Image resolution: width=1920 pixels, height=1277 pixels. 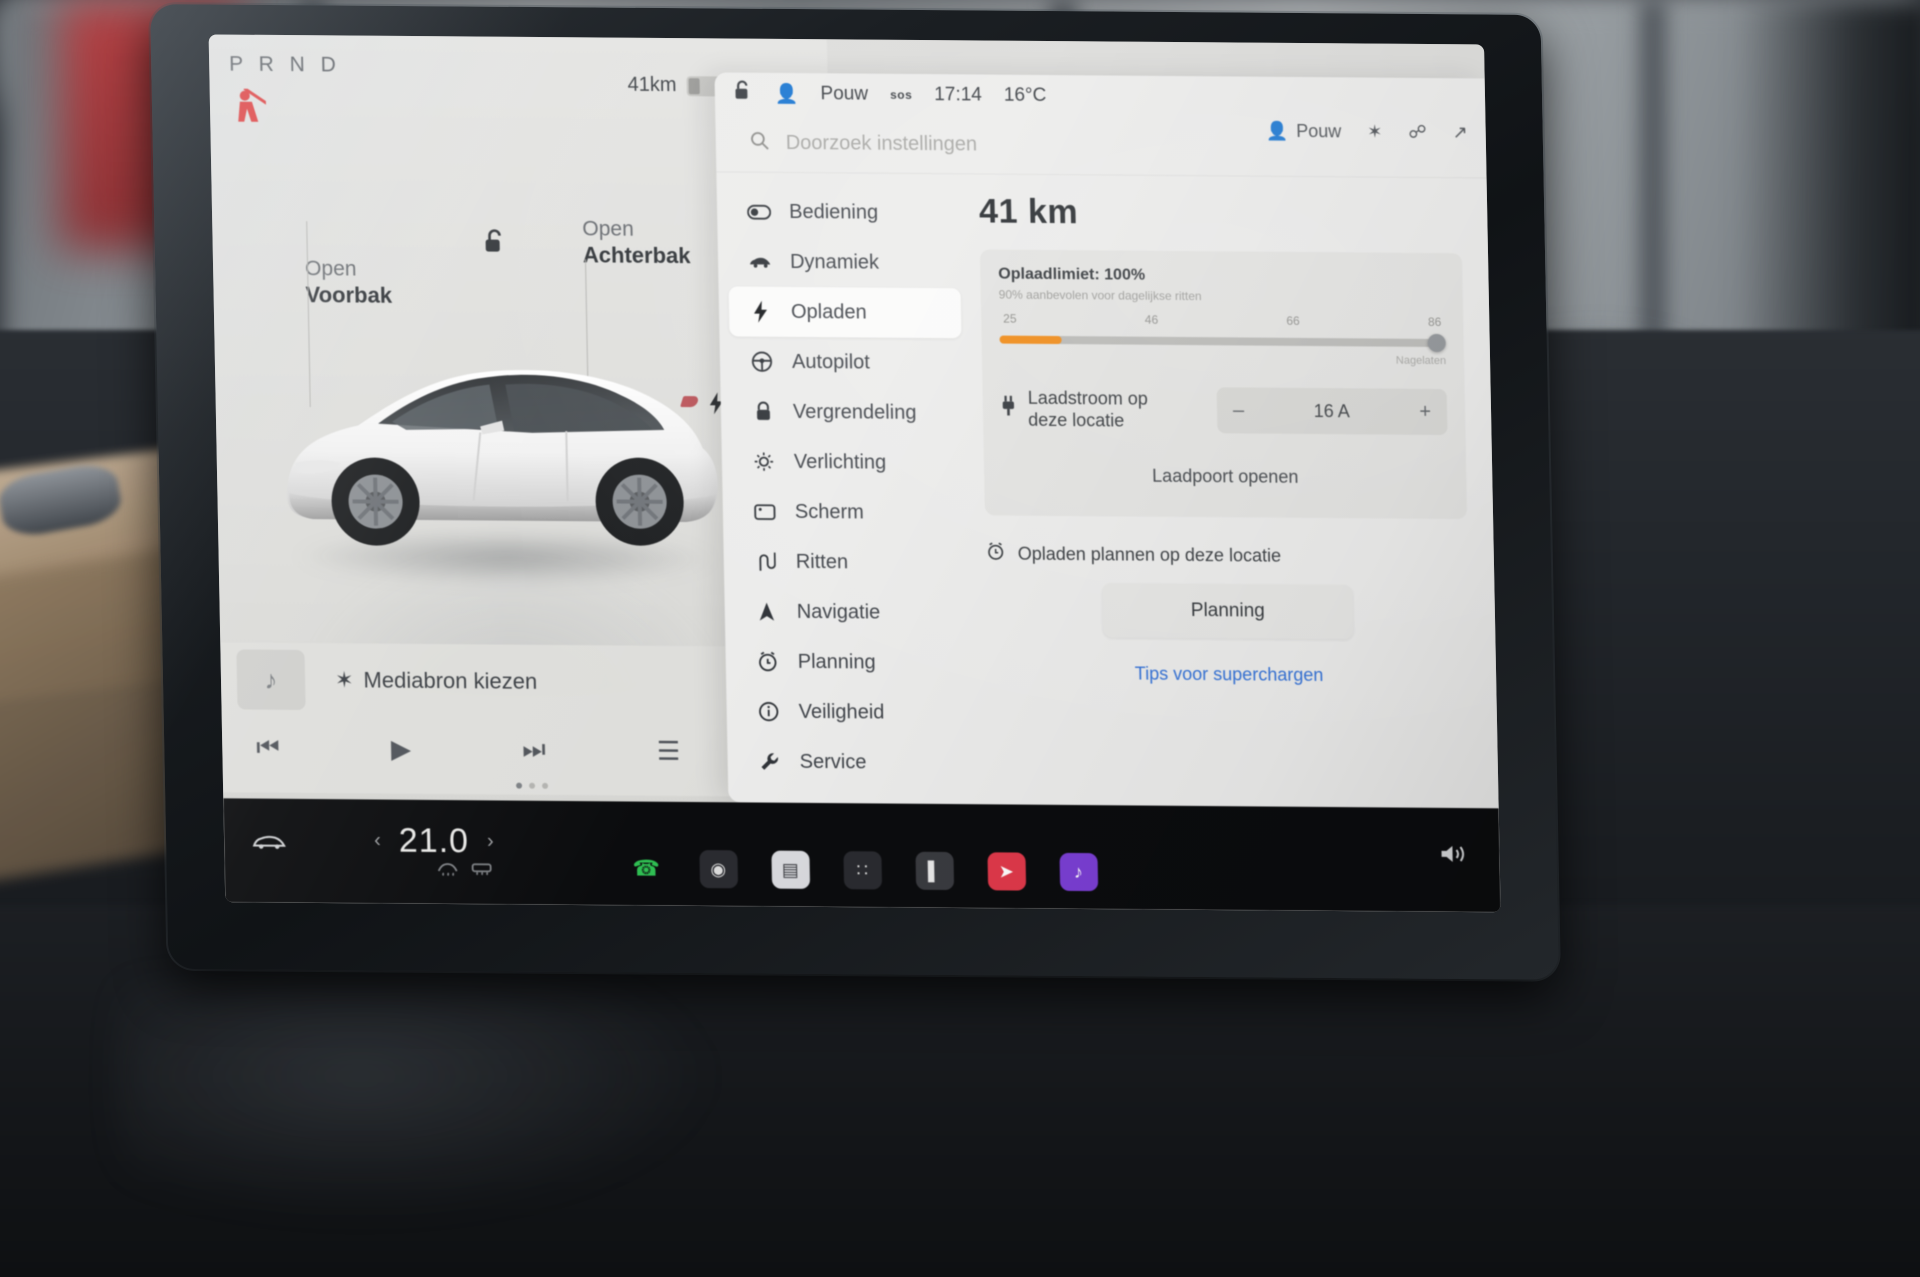 I want to click on sidebar-label: Vergrendeling, so click(x=854, y=412).